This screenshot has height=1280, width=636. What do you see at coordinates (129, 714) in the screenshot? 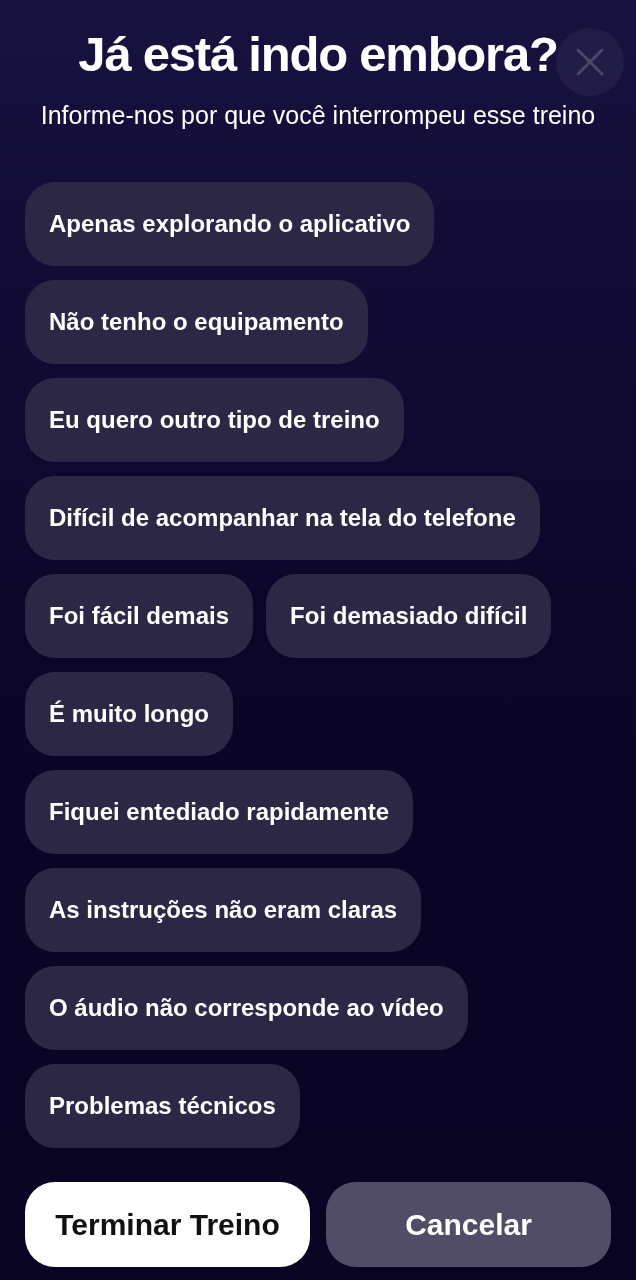
I see `reason-chip: É muito longo` at bounding box center [129, 714].